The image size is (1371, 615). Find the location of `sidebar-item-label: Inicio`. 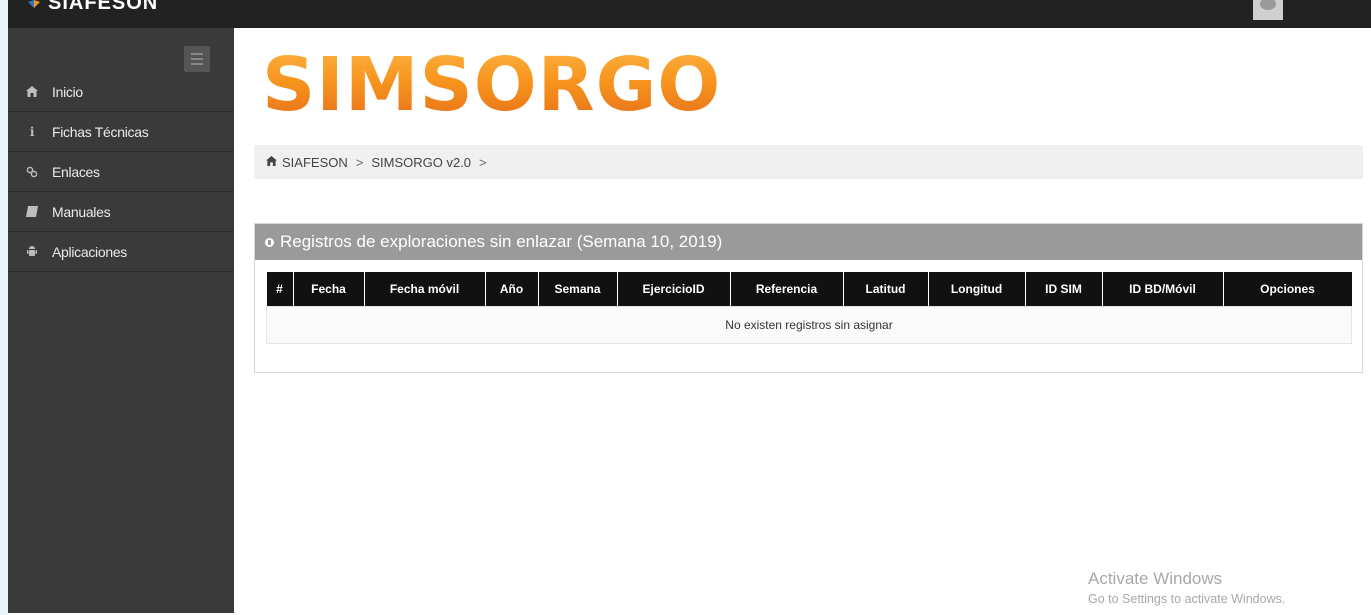

sidebar-item-label: Inicio is located at coordinates (67, 91).